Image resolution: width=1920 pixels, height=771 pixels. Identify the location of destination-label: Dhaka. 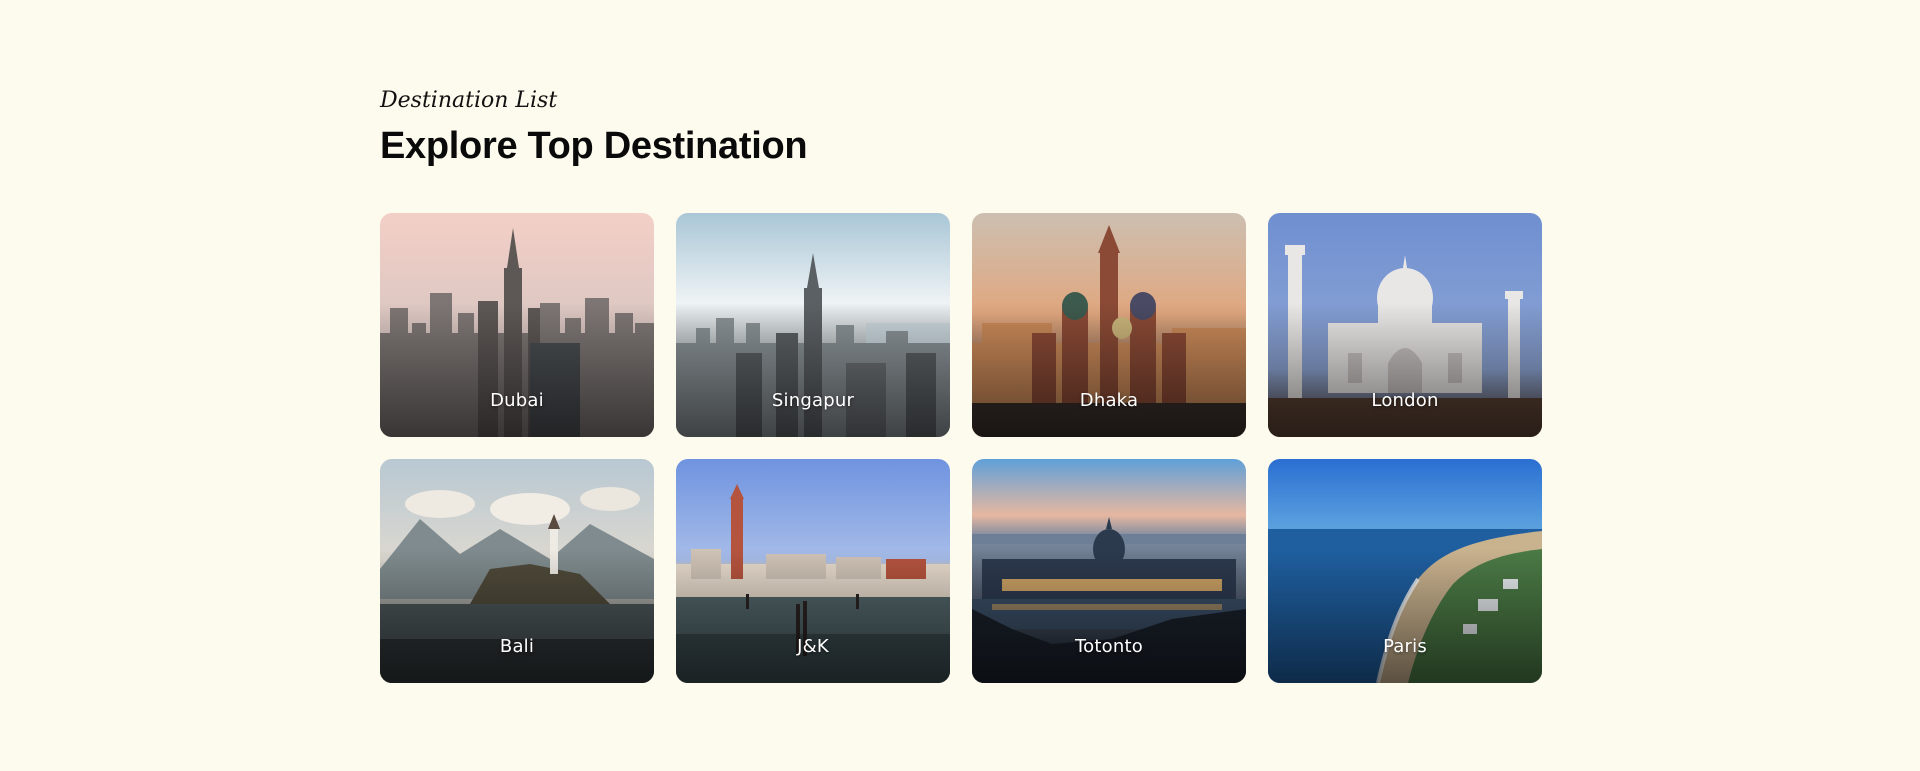
(1109, 400).